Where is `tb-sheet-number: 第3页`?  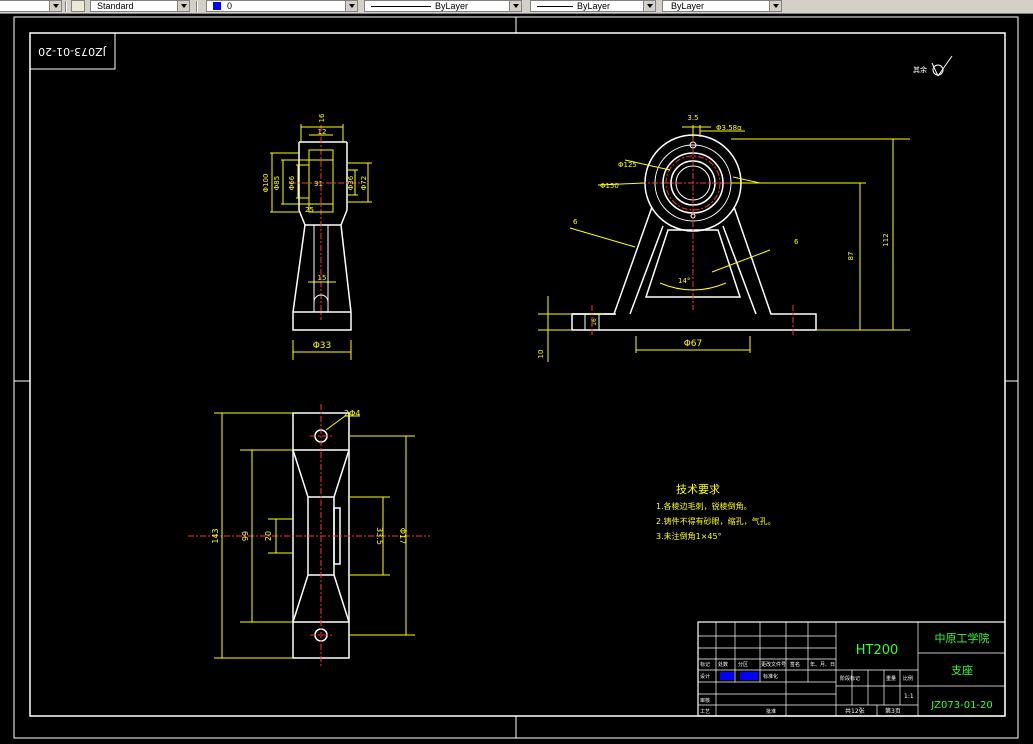
tb-sheet-number: 第3页 is located at coordinates (893, 711).